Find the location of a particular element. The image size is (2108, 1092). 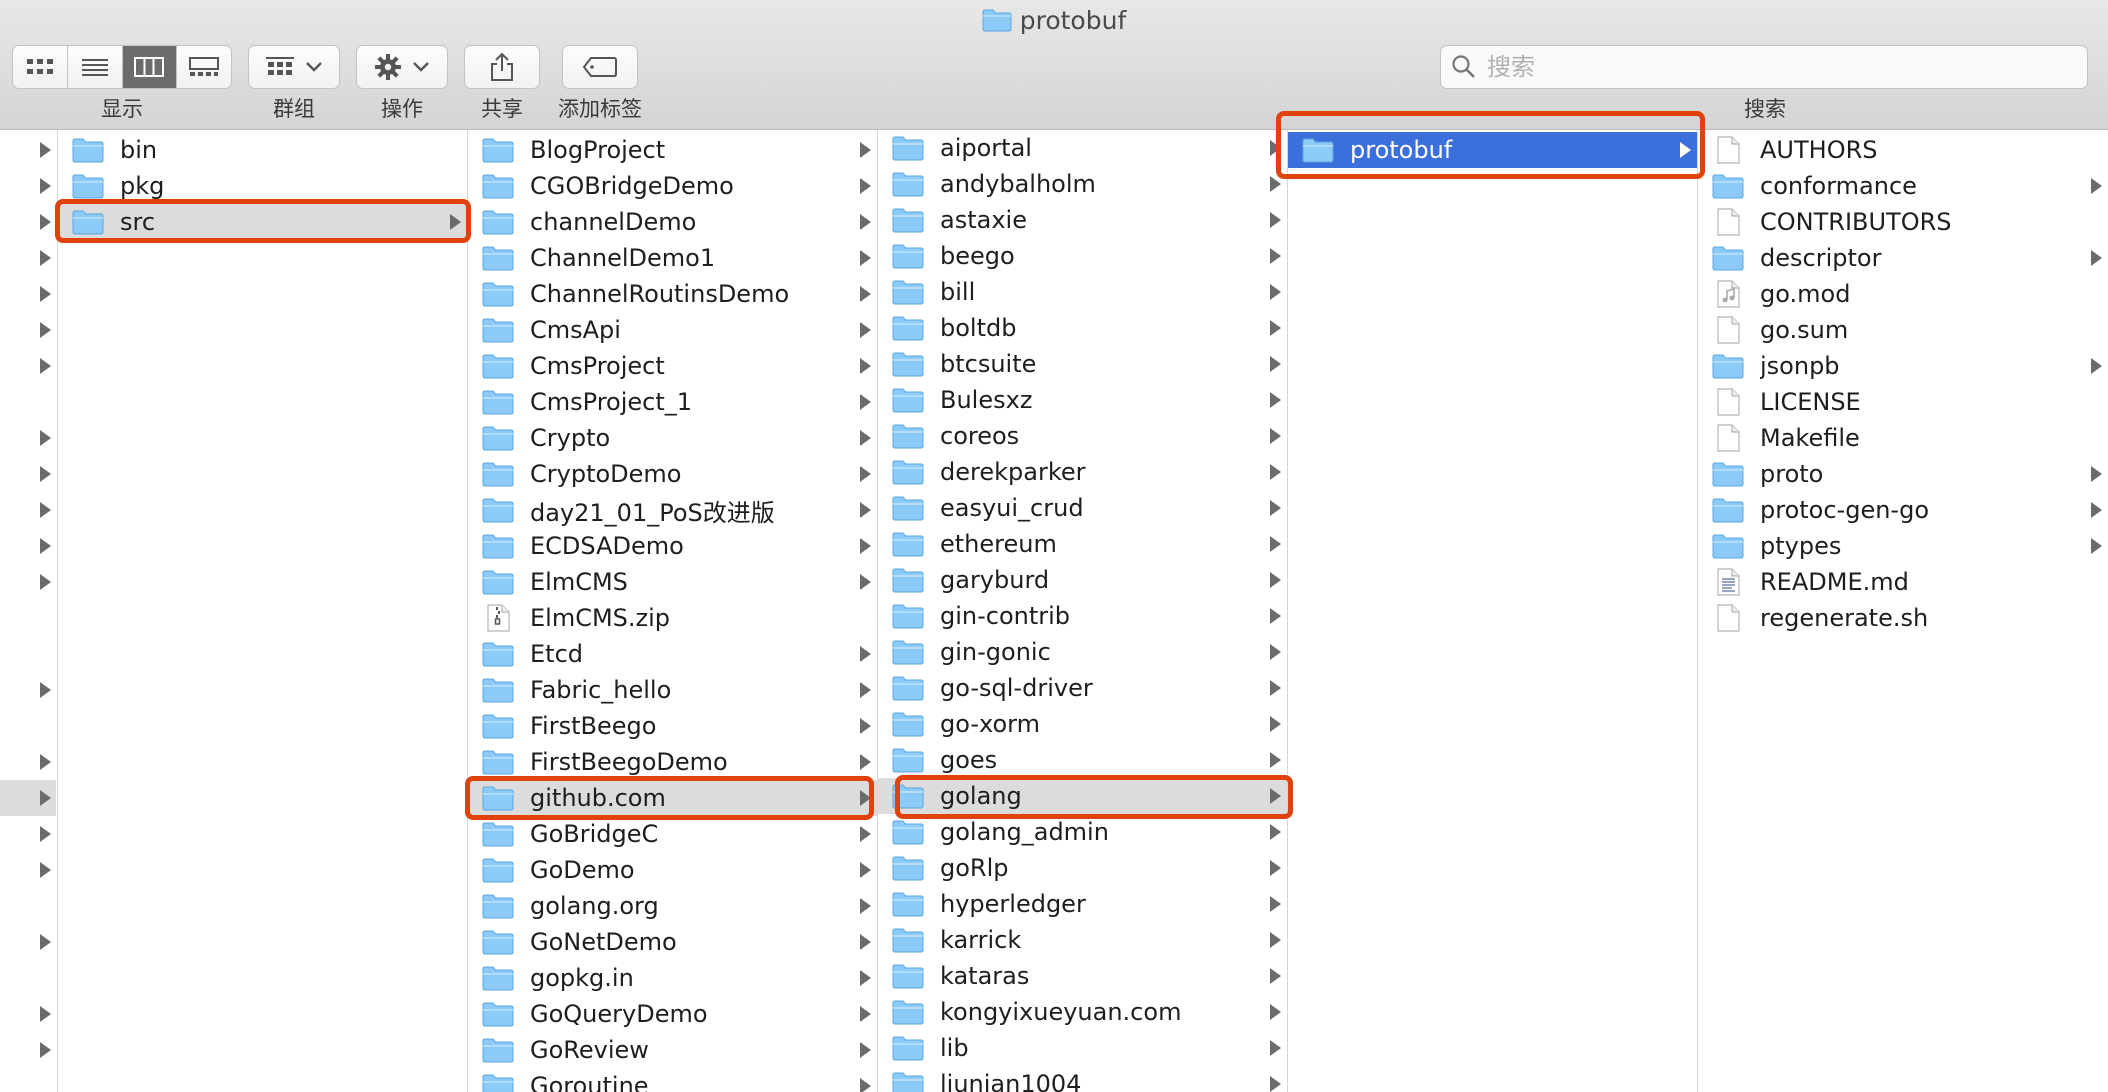

list-item: src is located at coordinates (262, 222).